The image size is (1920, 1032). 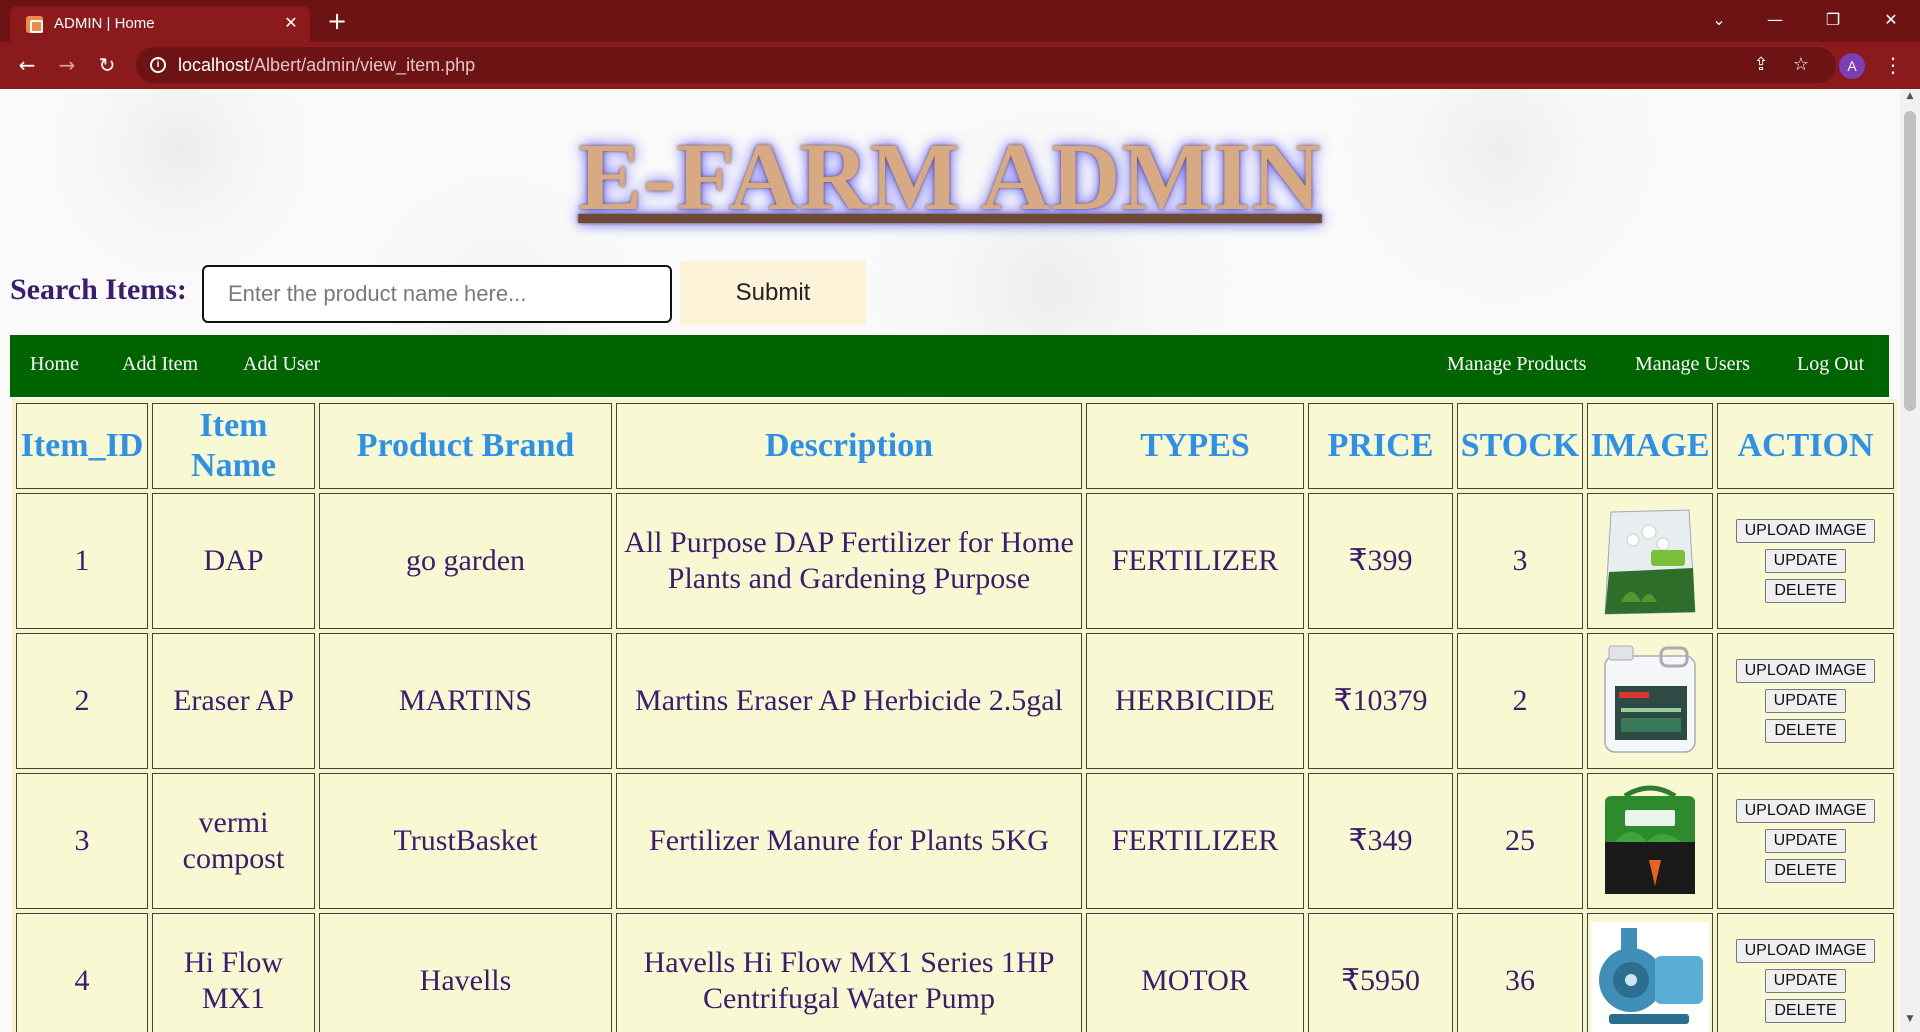 I want to click on cell-stock: 36, so click(x=1520, y=972).